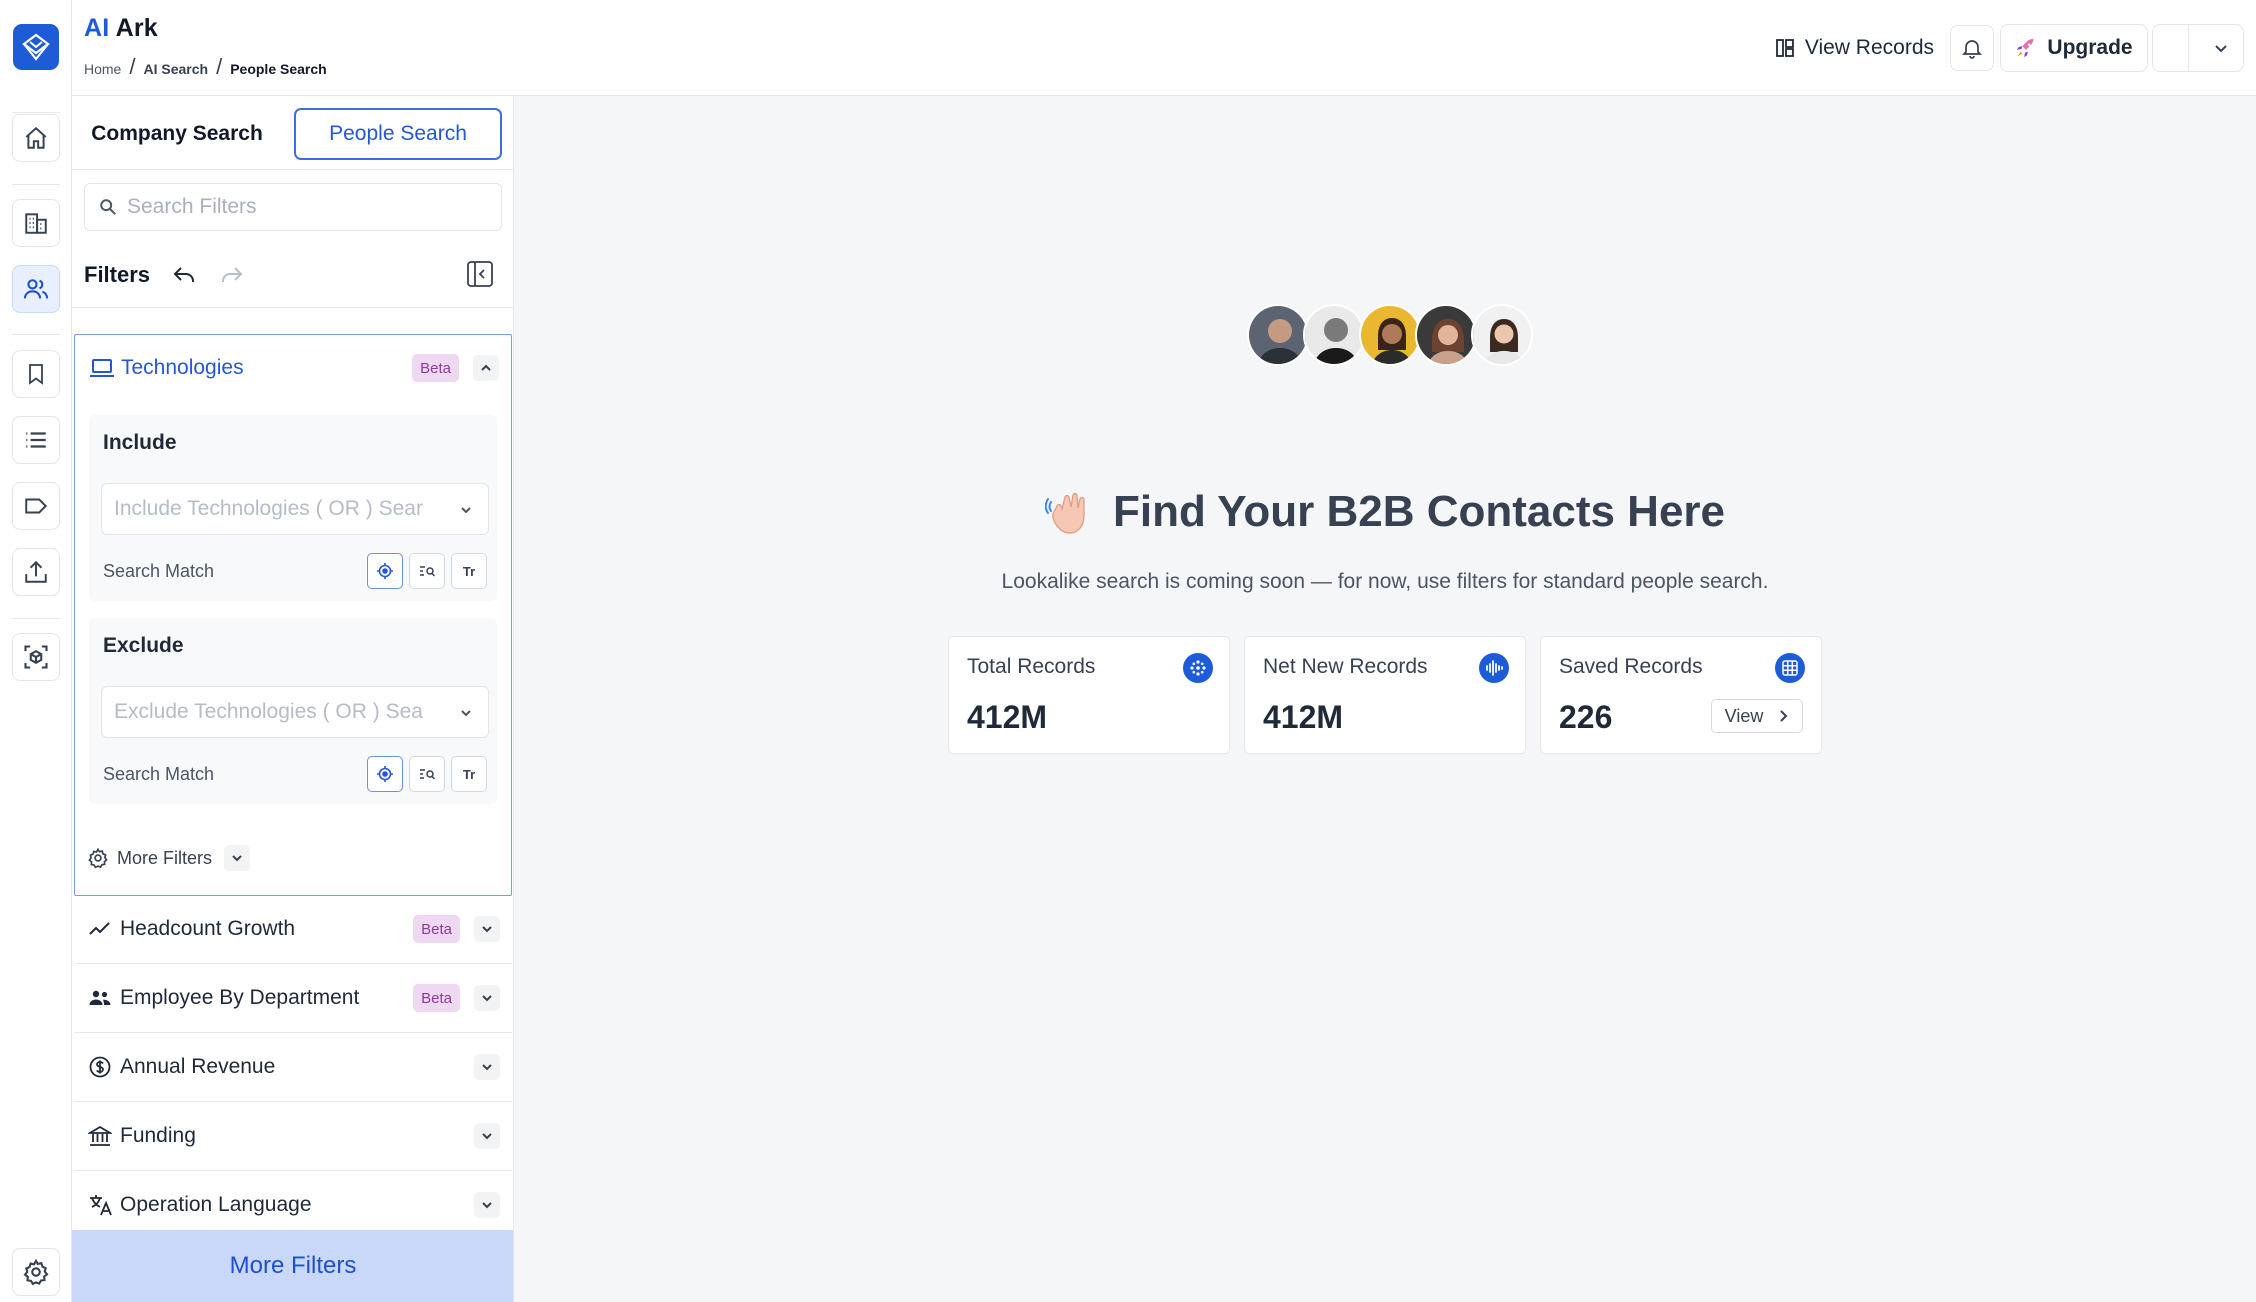 The image size is (2256, 1302). I want to click on icon-rail, so click(36, 651).